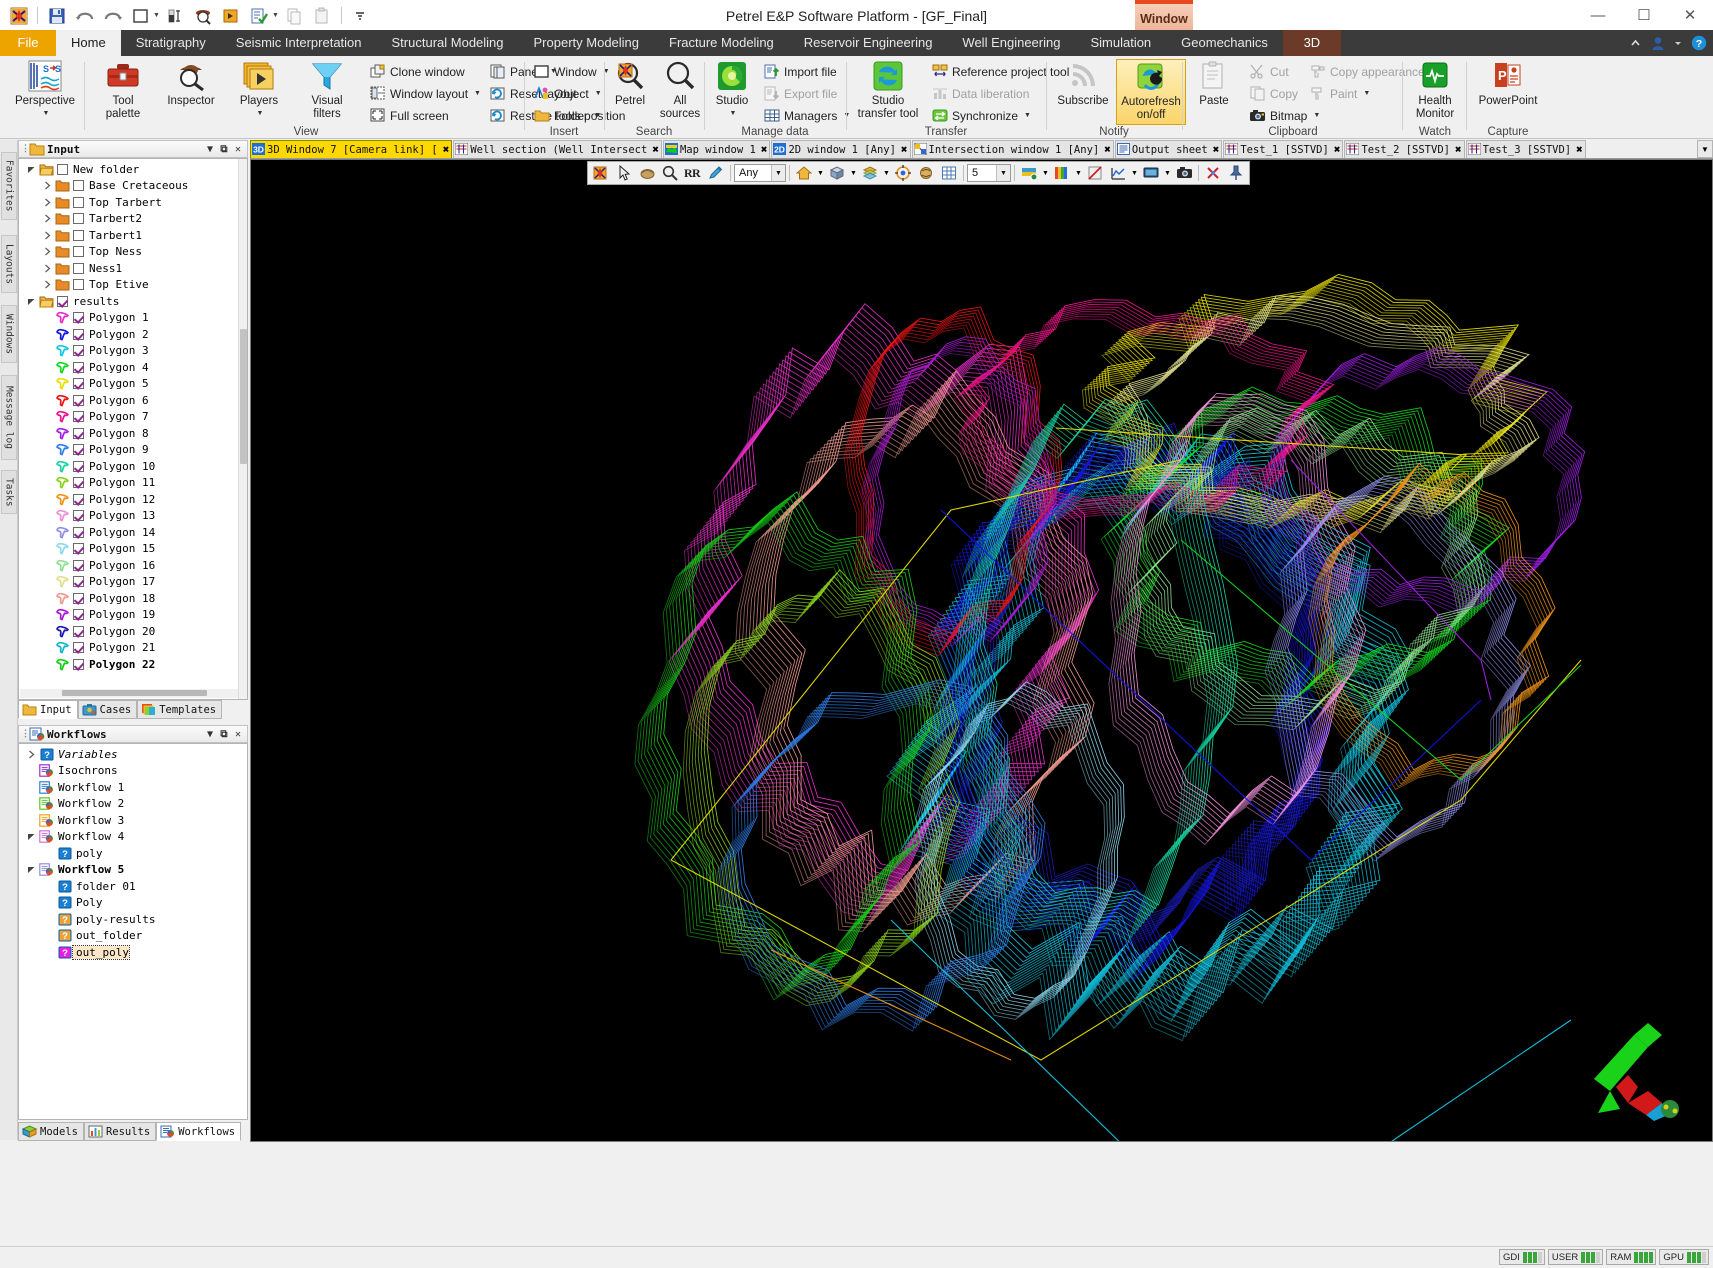 The height and width of the screenshot is (1268, 1713). What do you see at coordinates (133, 936) in the screenshot?
I see `workflow-tree-item: ? out_folder` at bounding box center [133, 936].